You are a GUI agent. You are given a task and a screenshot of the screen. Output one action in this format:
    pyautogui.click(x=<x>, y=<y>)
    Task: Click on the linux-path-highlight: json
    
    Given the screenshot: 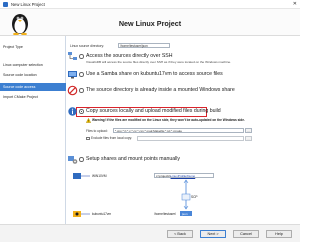 What is the action you would take?
    pyautogui.click(x=186, y=213)
    